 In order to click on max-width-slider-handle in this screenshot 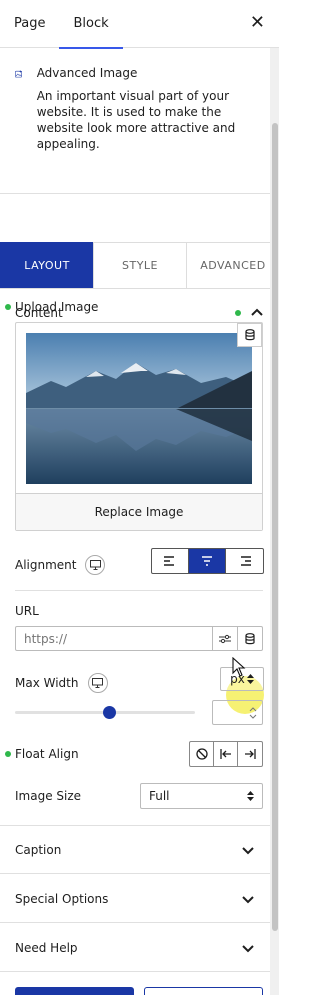, I will do `click(109, 712)`.